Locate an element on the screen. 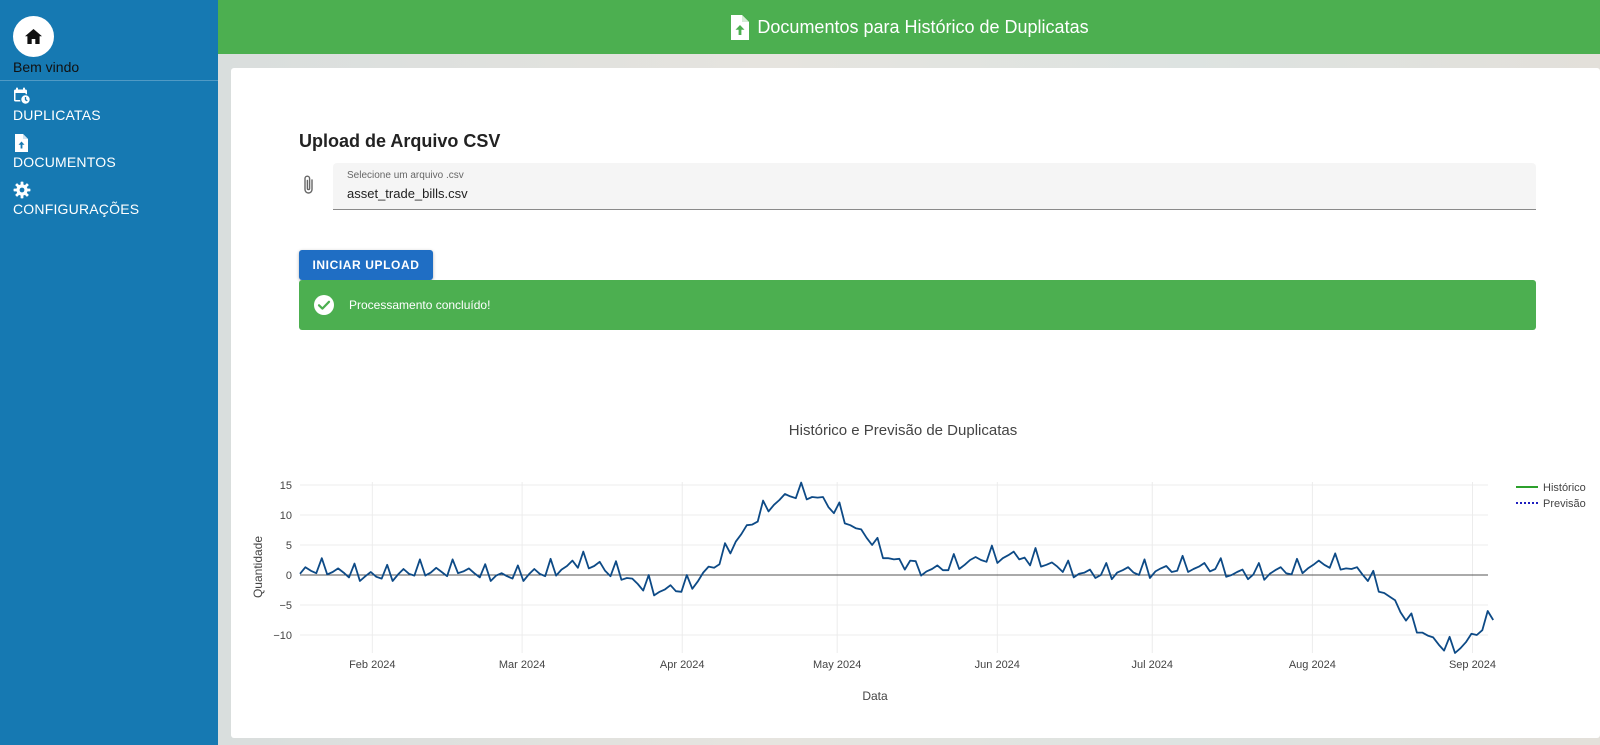 This screenshot has height=745, width=1600. sidebar-item-label: DUPLICATAS is located at coordinates (57, 115).